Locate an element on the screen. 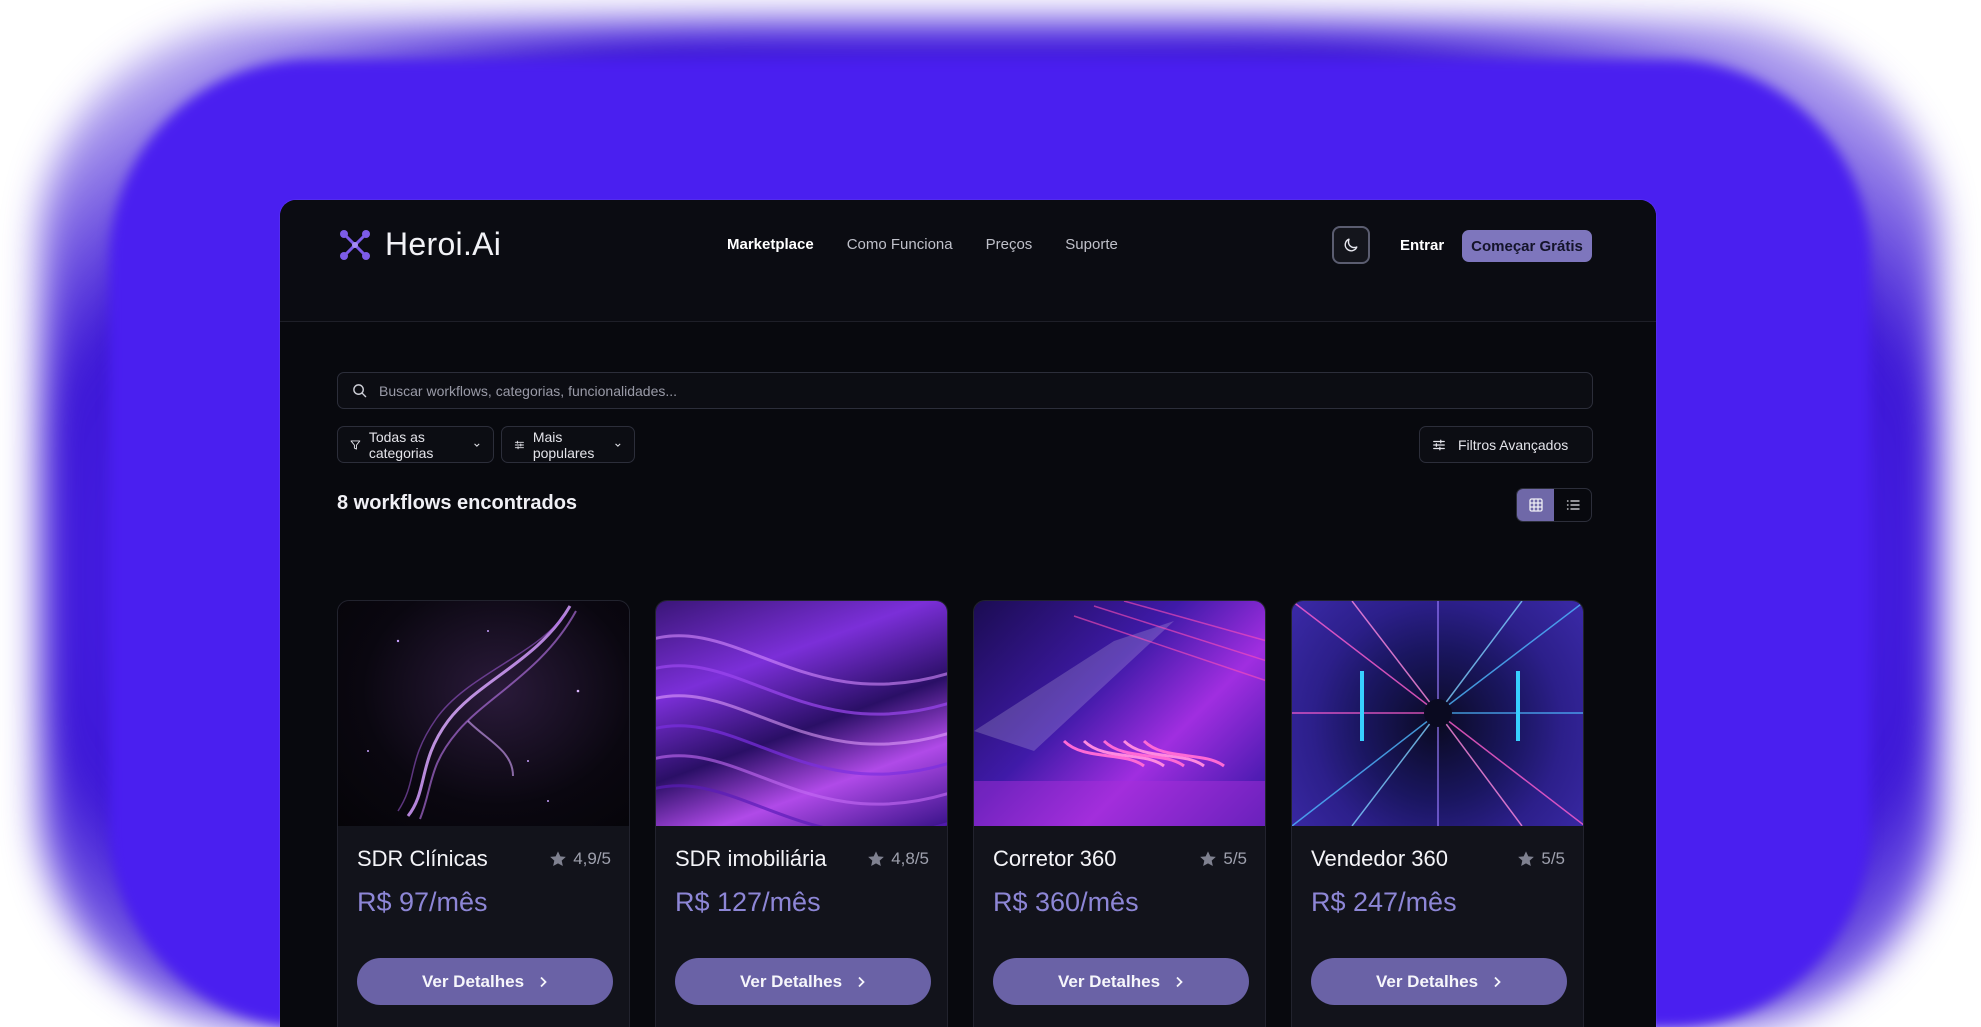  card-price: R$ 360/mês is located at coordinates (1066, 902).